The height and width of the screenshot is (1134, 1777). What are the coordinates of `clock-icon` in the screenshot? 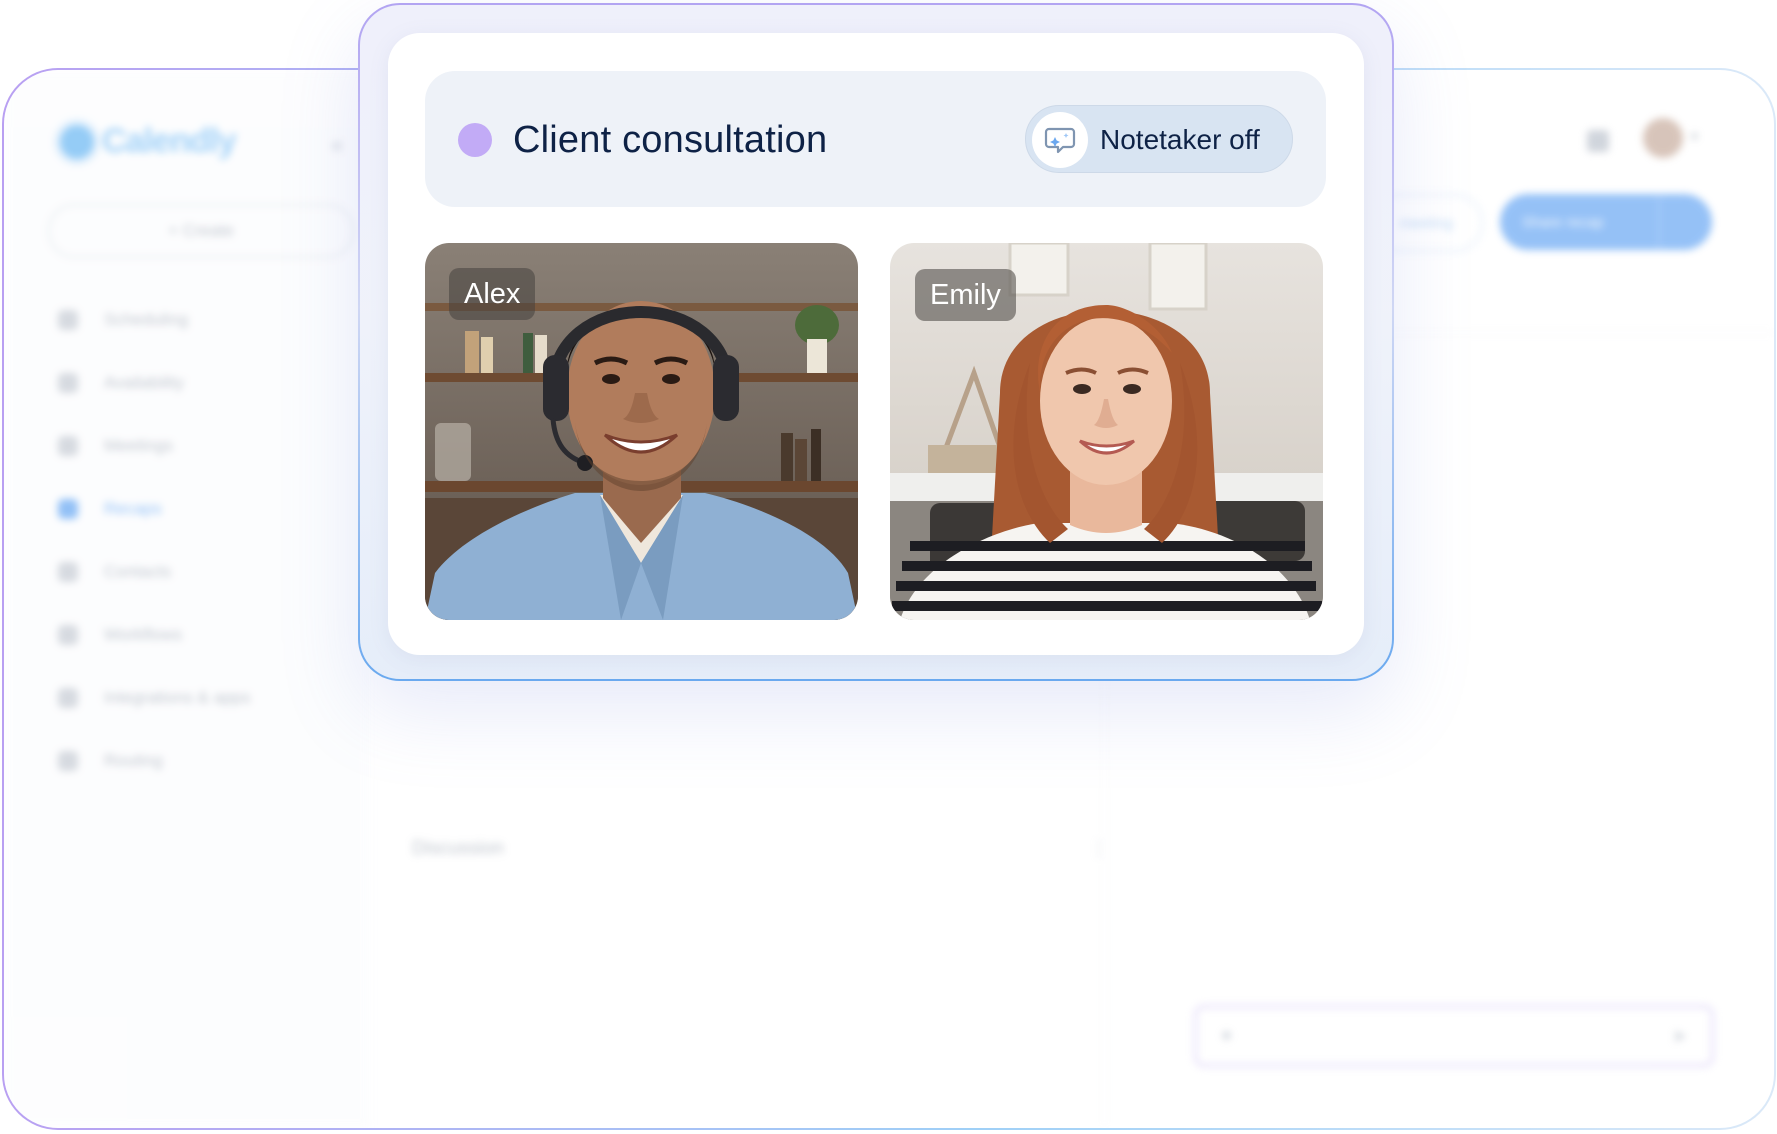 It's located at (68, 382).